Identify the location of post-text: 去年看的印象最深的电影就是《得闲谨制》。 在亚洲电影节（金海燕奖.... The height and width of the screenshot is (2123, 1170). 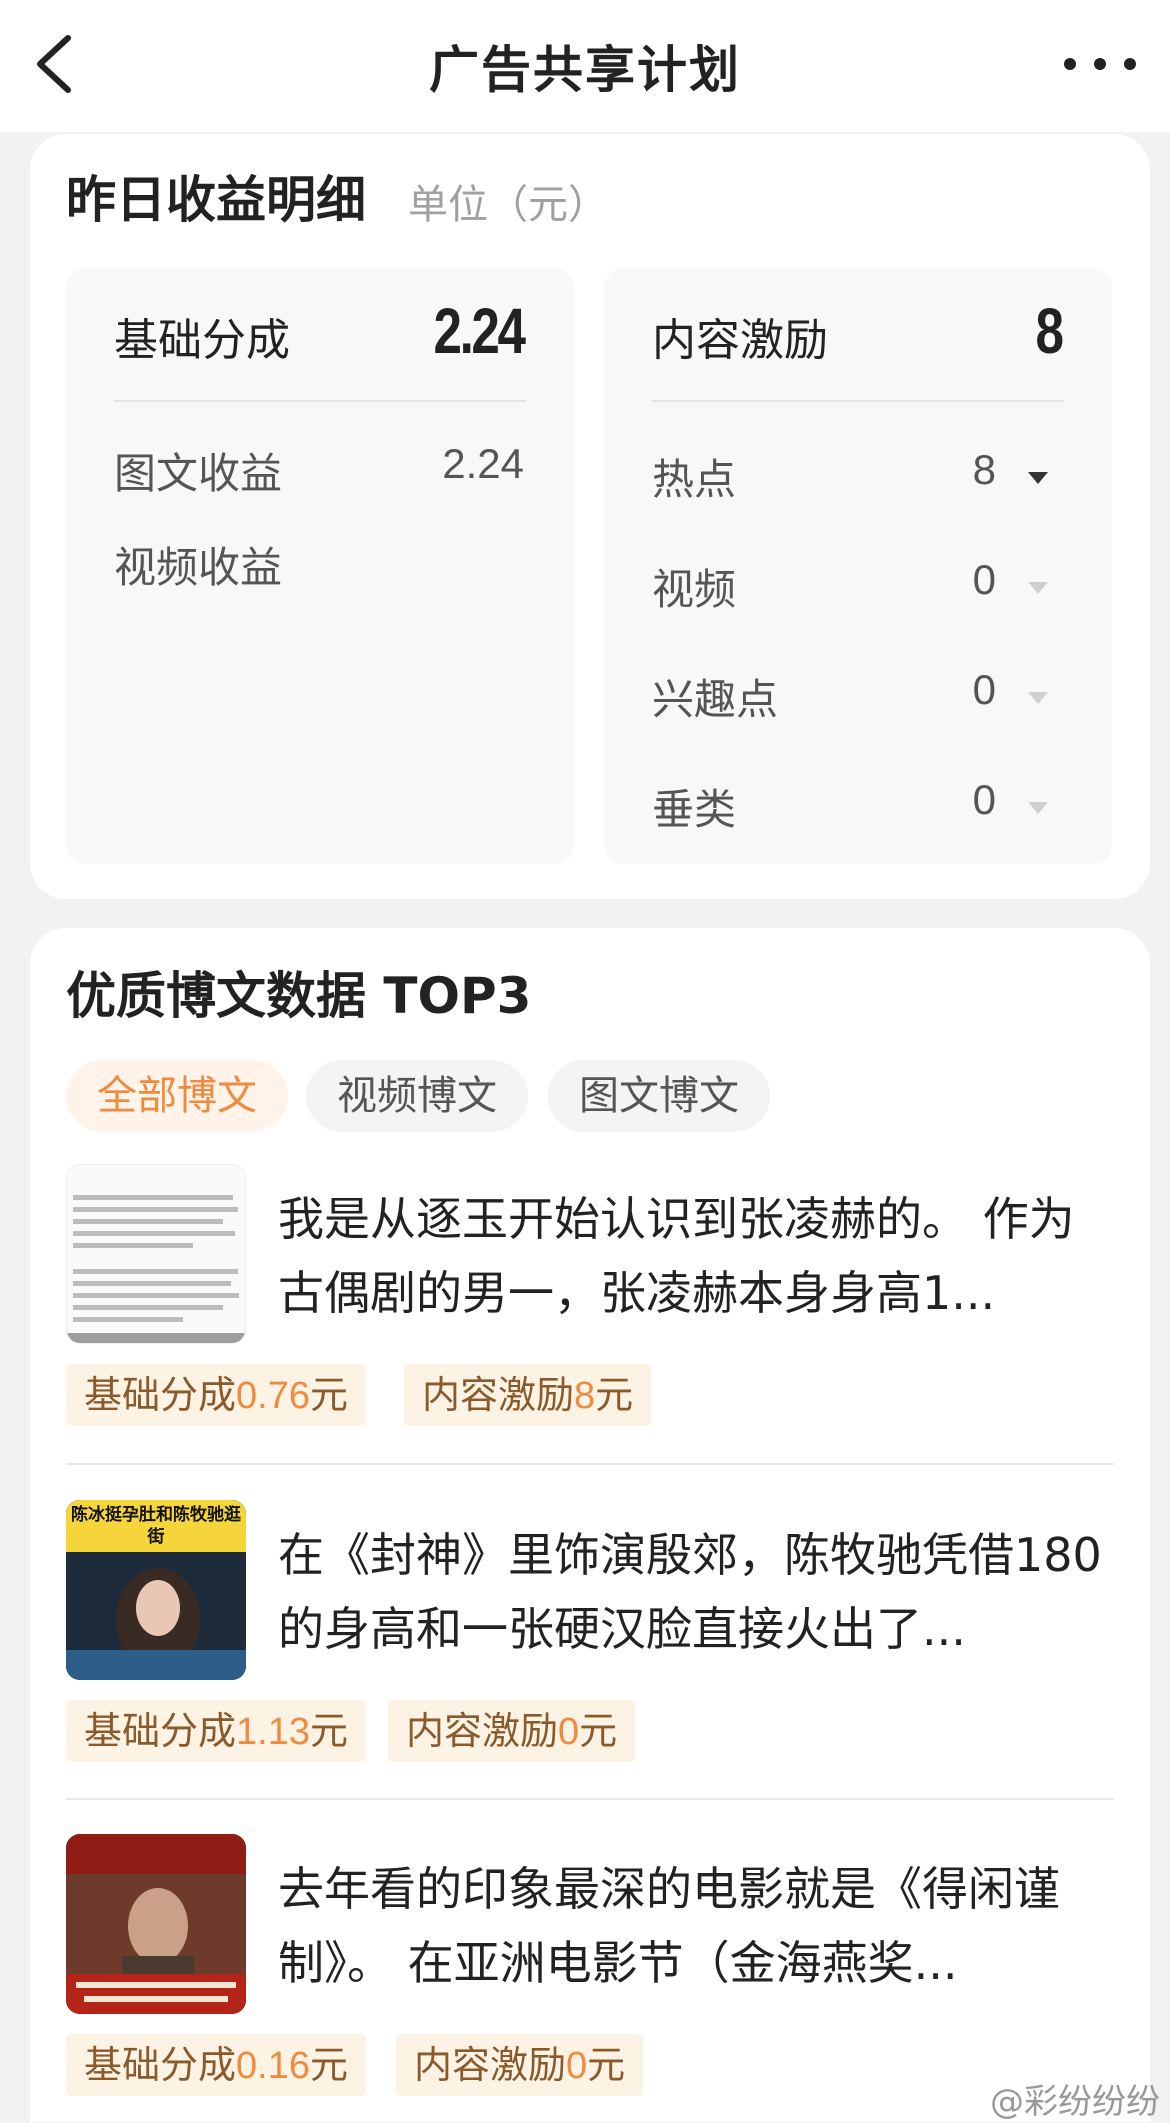
(696, 1926).